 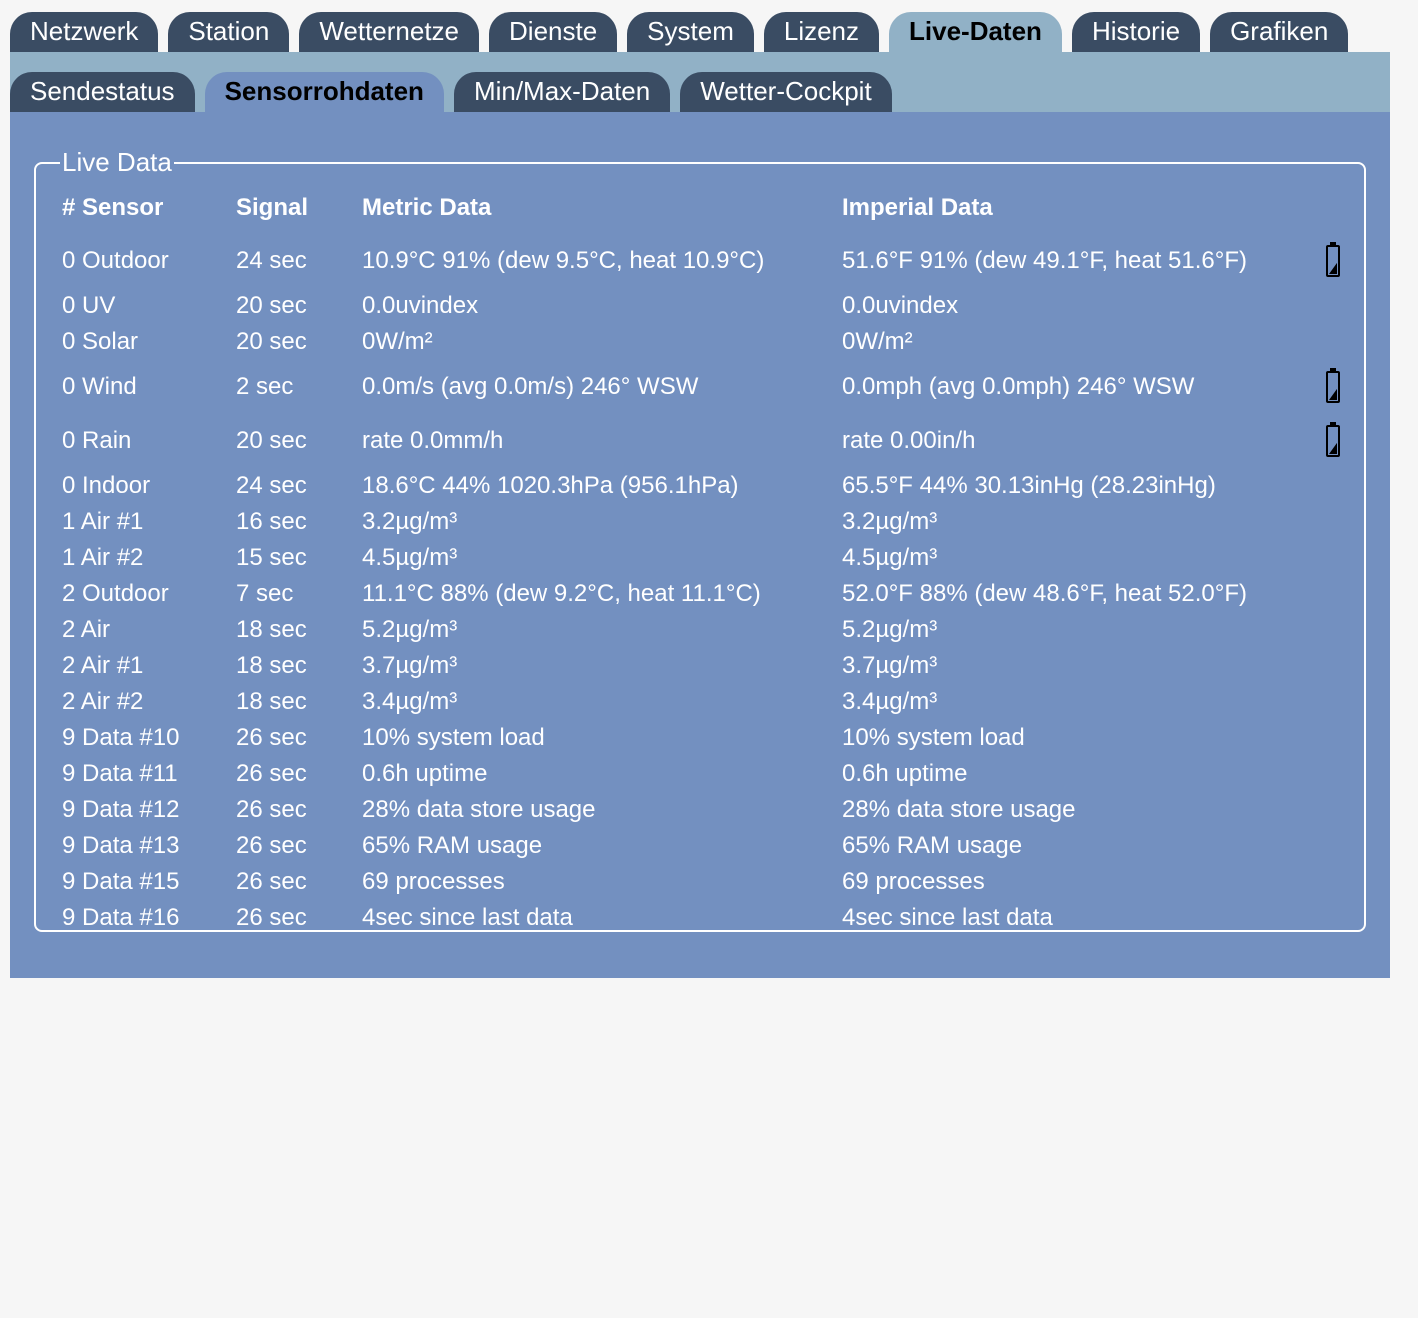 I want to click on sensor-imperial: 65.5°F 44% 30.13inHg (28.23inHg), so click(x=1029, y=485).